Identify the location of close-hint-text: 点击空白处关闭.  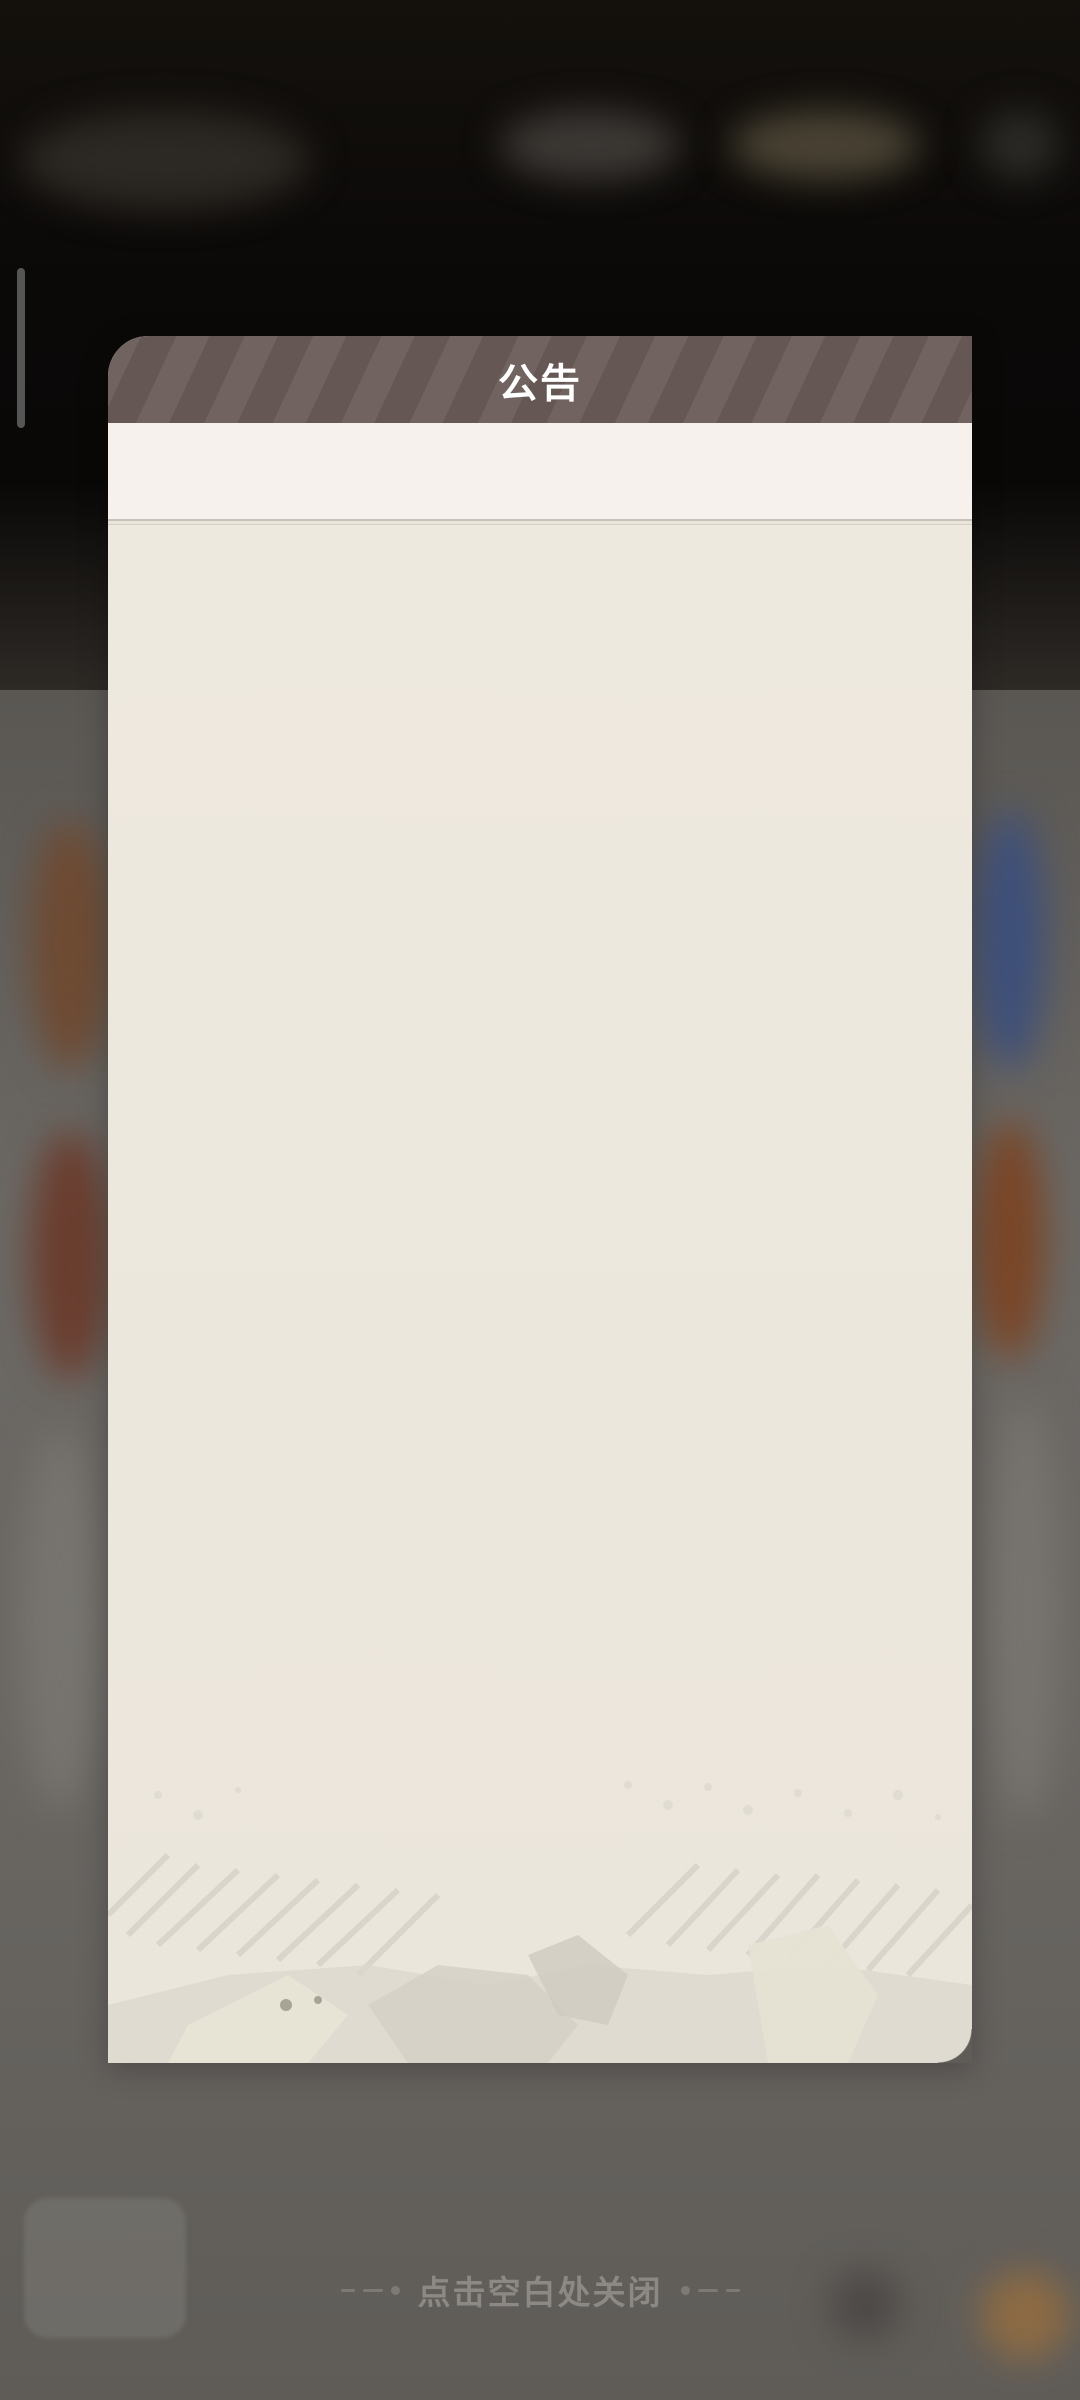
(540, 2292).